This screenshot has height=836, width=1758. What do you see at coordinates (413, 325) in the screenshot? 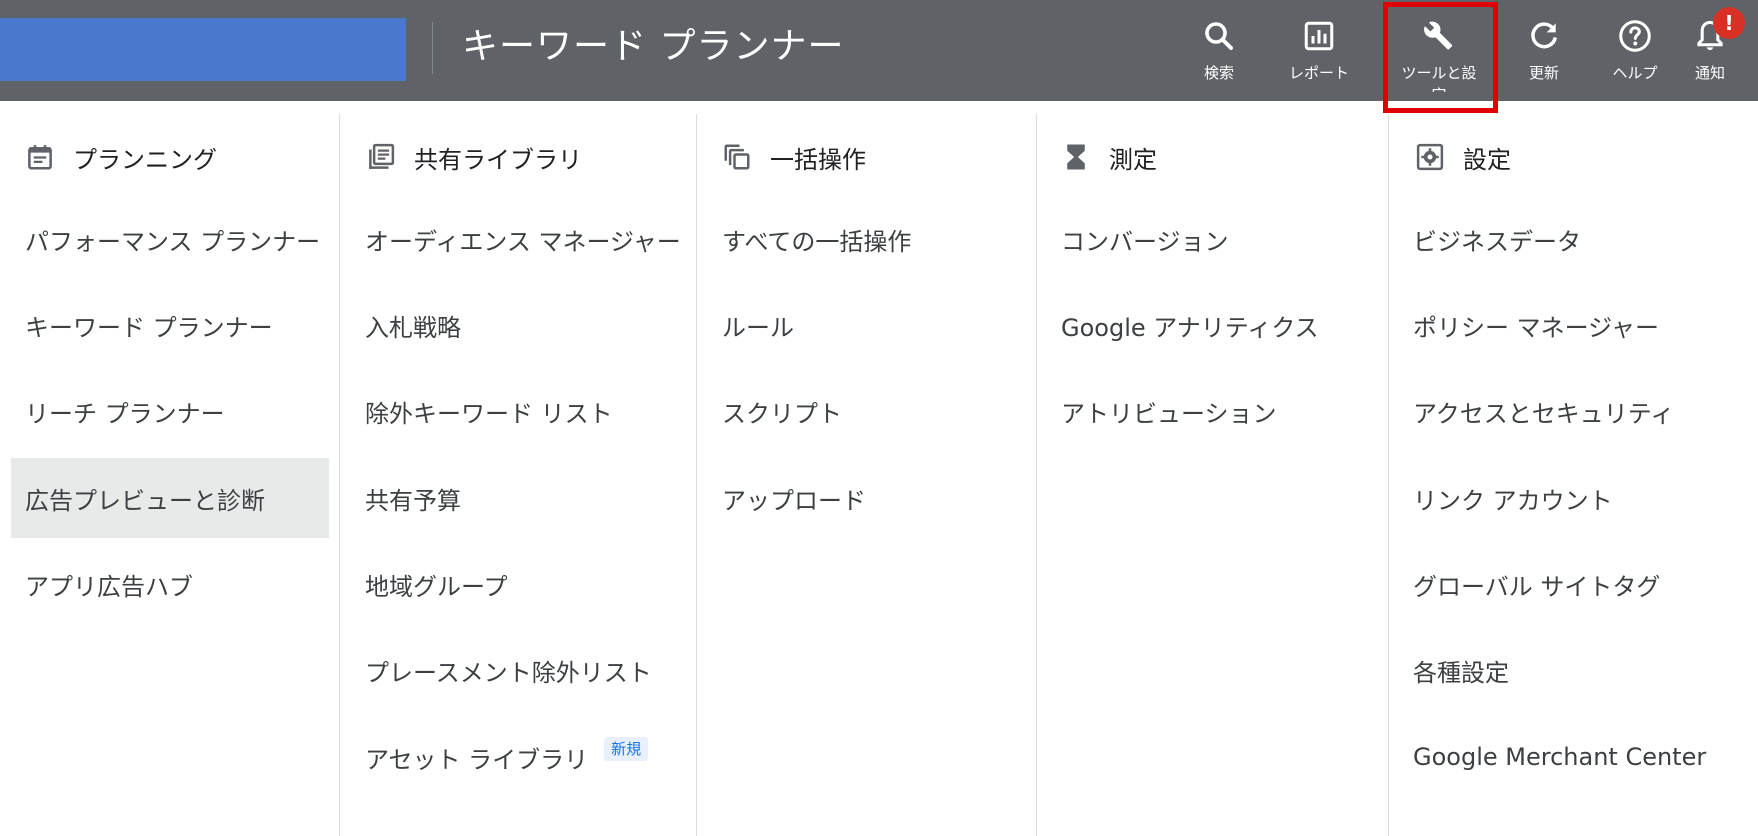
I see `menu-item-bid-strategies: 入札戦略` at bounding box center [413, 325].